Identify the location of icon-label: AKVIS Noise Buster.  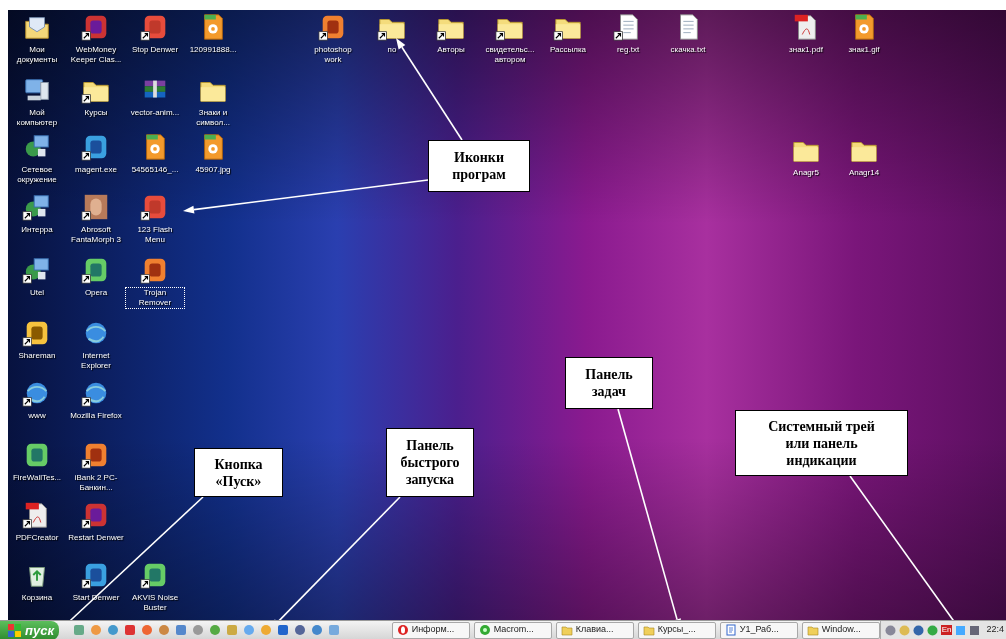
(155, 603).